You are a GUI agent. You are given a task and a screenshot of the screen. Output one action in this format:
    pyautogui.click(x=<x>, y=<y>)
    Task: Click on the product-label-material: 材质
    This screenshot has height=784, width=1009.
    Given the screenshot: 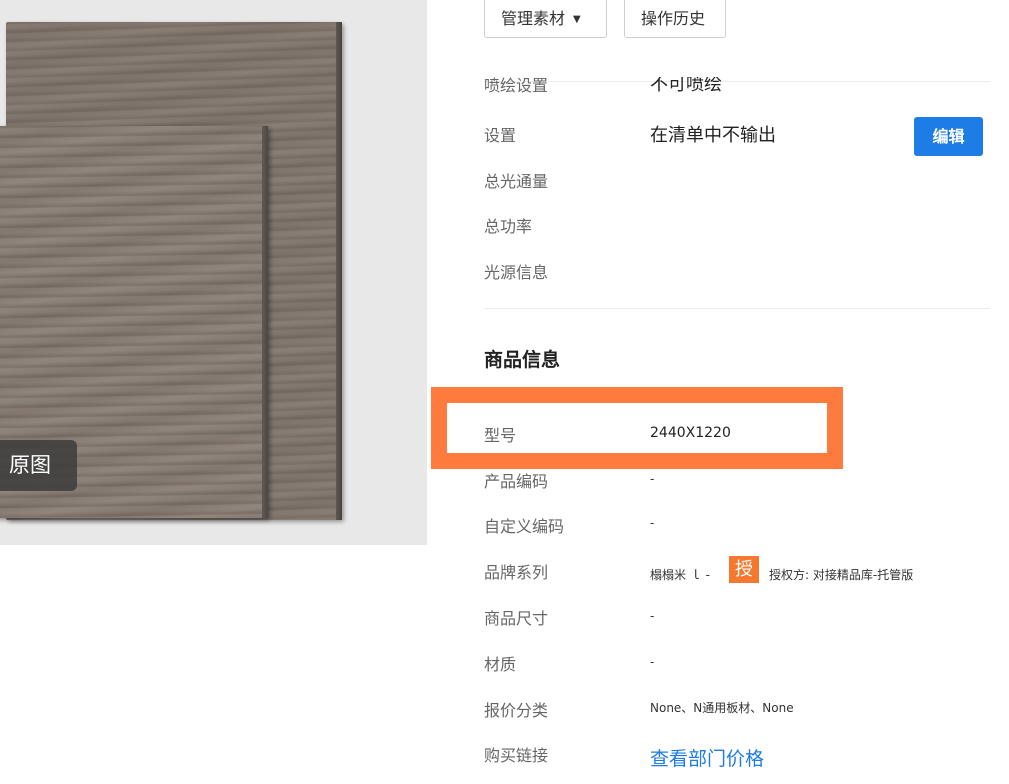 What is the action you would take?
    pyautogui.click(x=500, y=664)
    